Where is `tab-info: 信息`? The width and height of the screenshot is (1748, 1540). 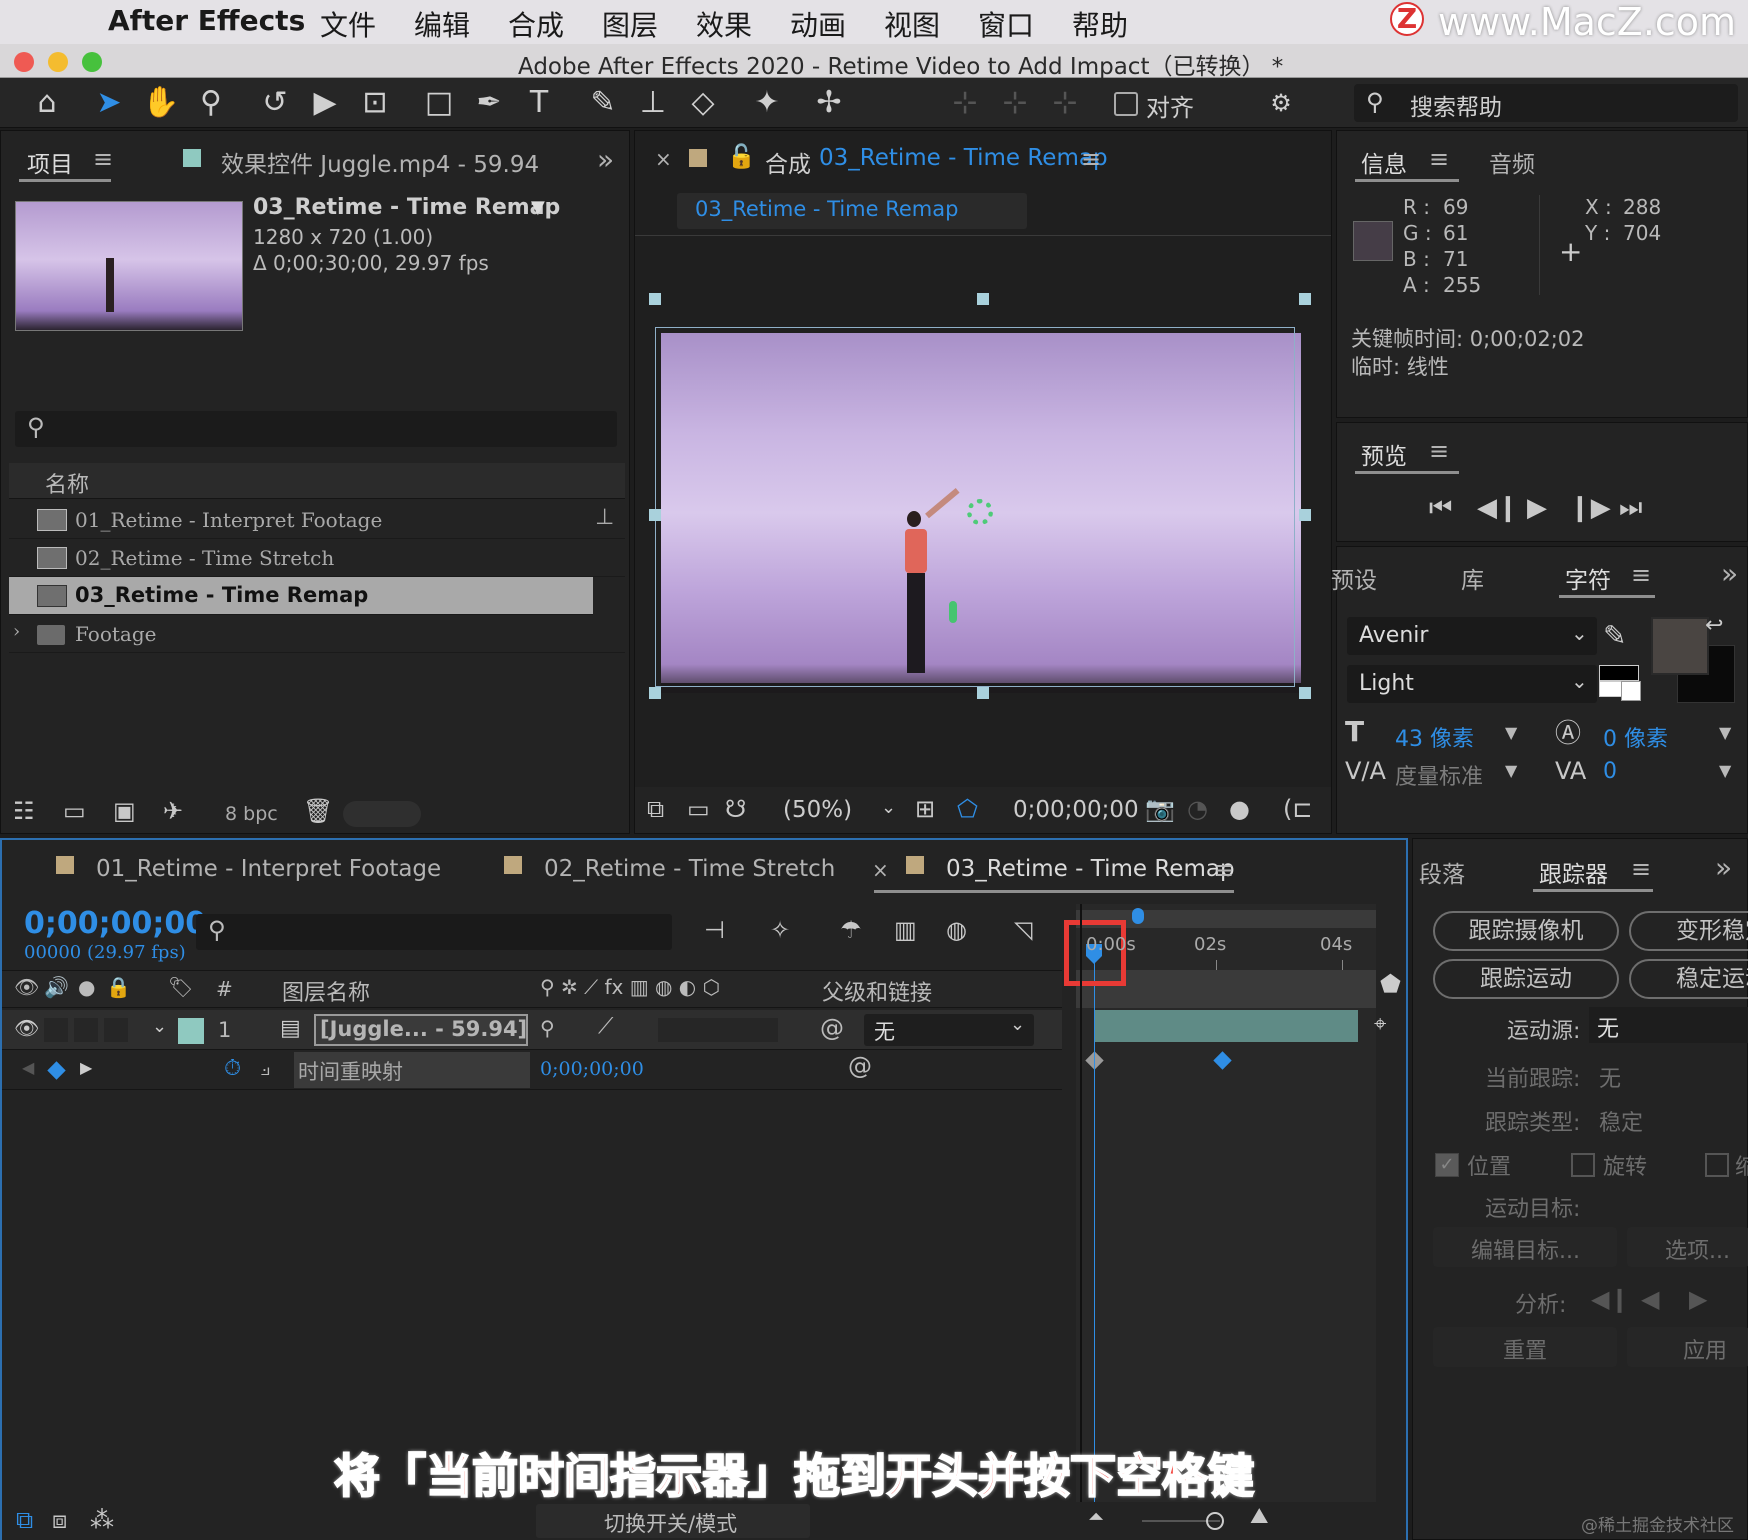
tab-info: 信息 is located at coordinates (1384, 162).